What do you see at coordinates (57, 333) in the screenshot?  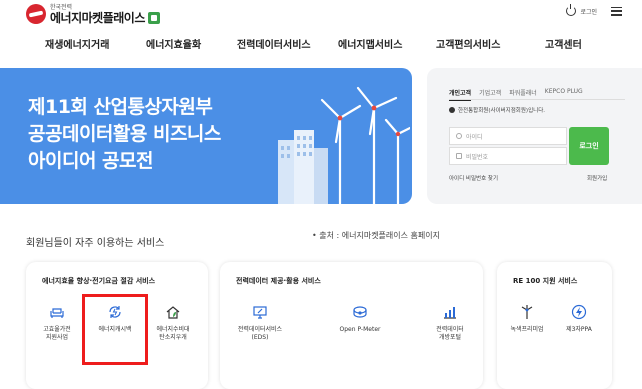 I see `service-label: 고효율가전 지원사업` at bounding box center [57, 333].